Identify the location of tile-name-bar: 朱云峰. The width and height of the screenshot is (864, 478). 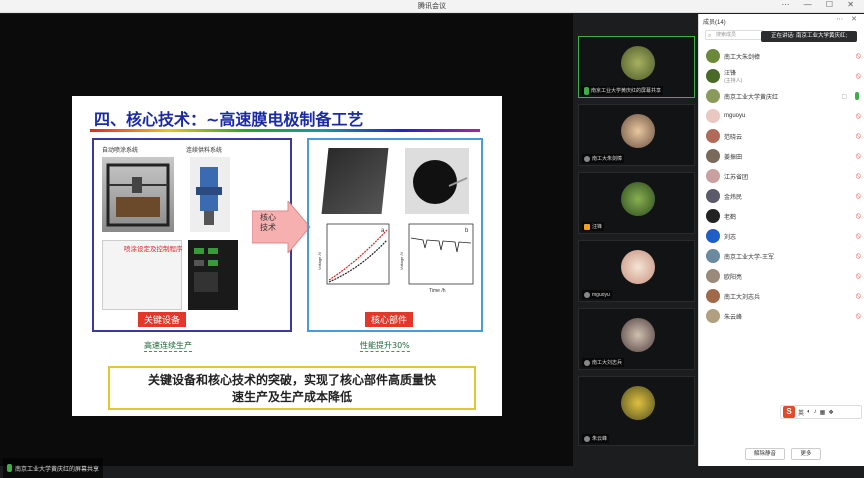
(596, 438).